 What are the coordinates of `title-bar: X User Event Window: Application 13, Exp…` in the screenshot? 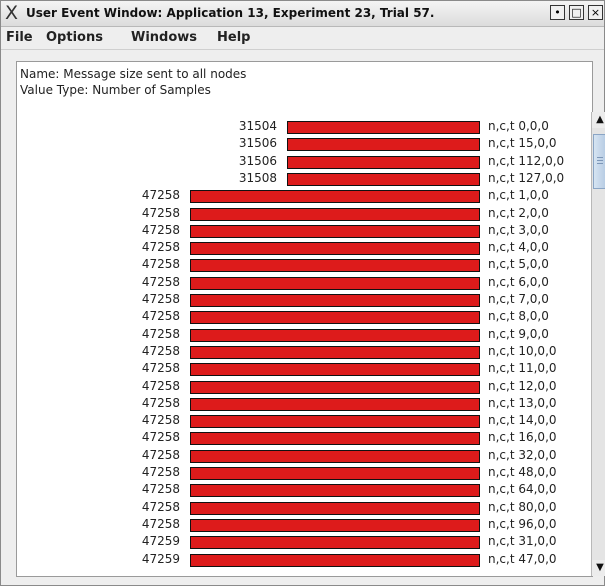 It's located at (302, 14).